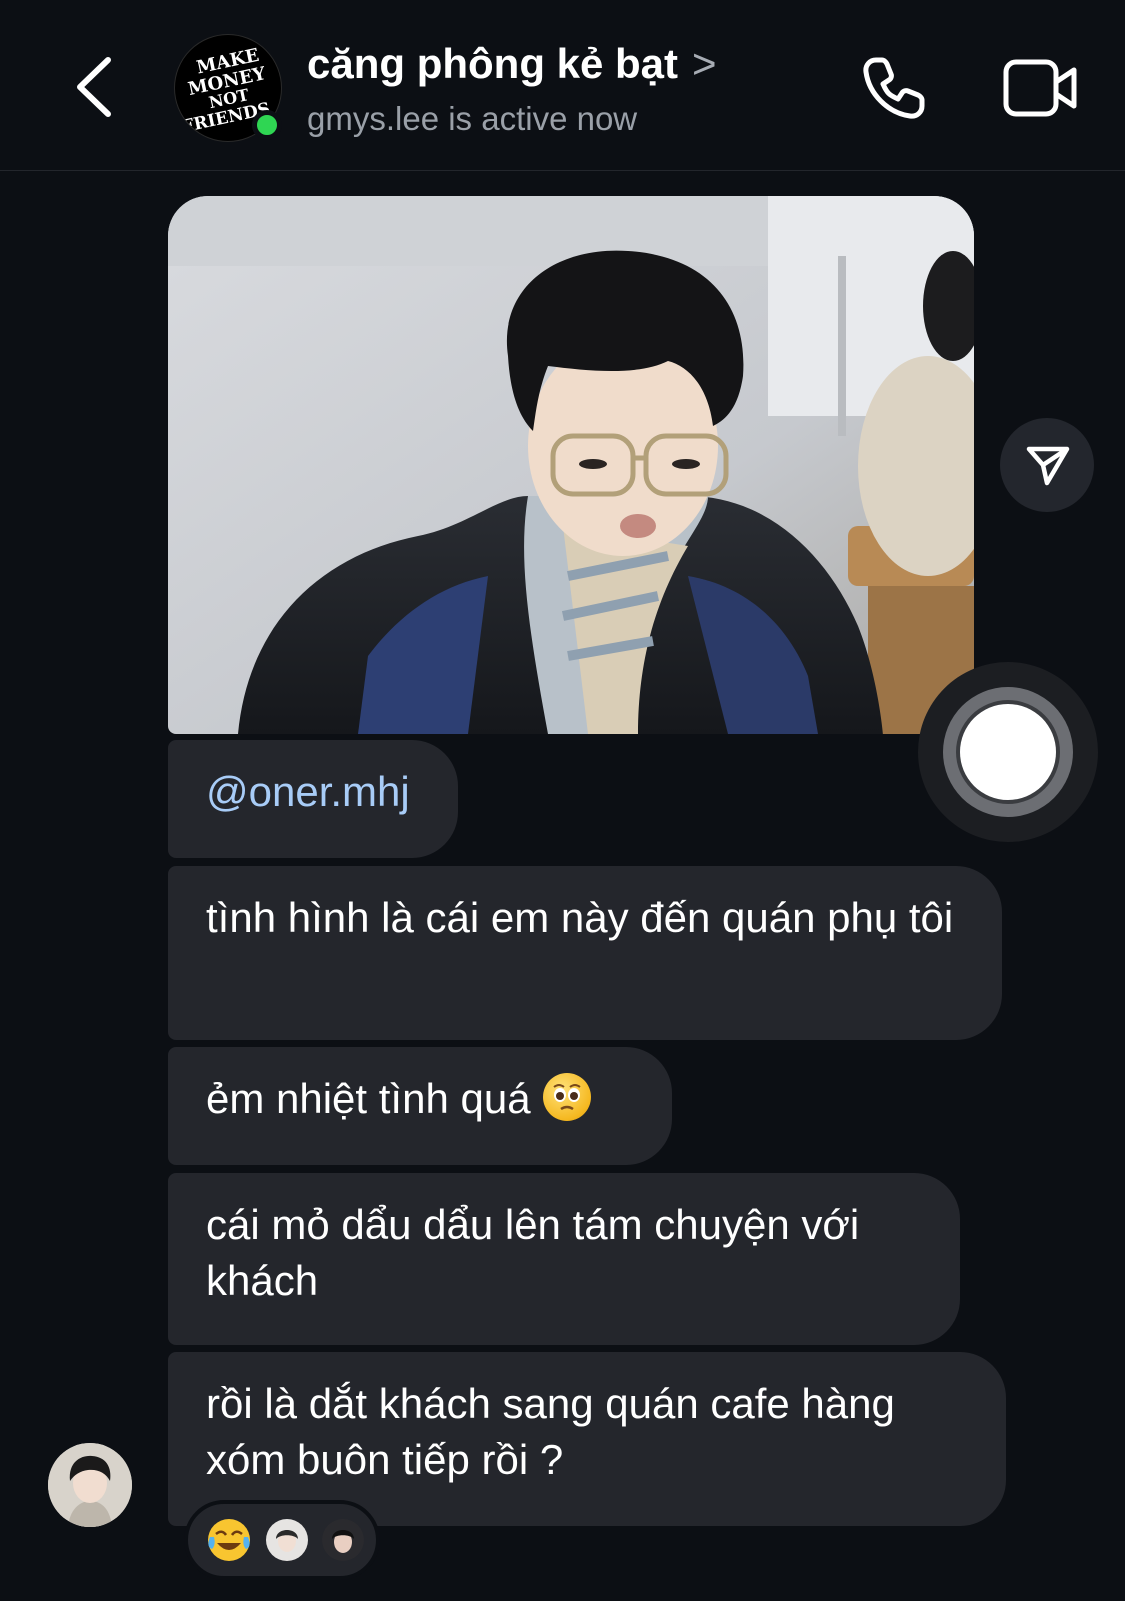  What do you see at coordinates (472, 118) in the screenshot?
I see `active-status: gmys.lee is active now` at bounding box center [472, 118].